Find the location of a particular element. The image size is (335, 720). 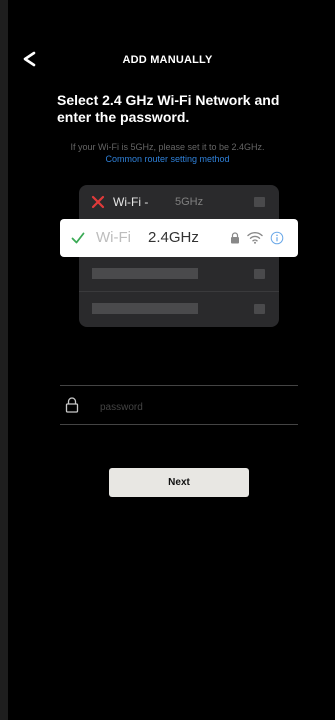

lock-icon is located at coordinates (235, 238).